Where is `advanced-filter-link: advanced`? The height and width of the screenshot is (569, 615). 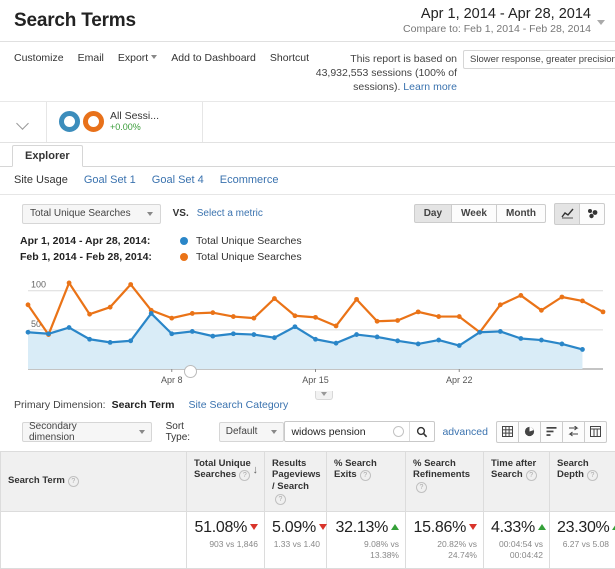
advanced-filter-link: advanced is located at coordinates (465, 432).